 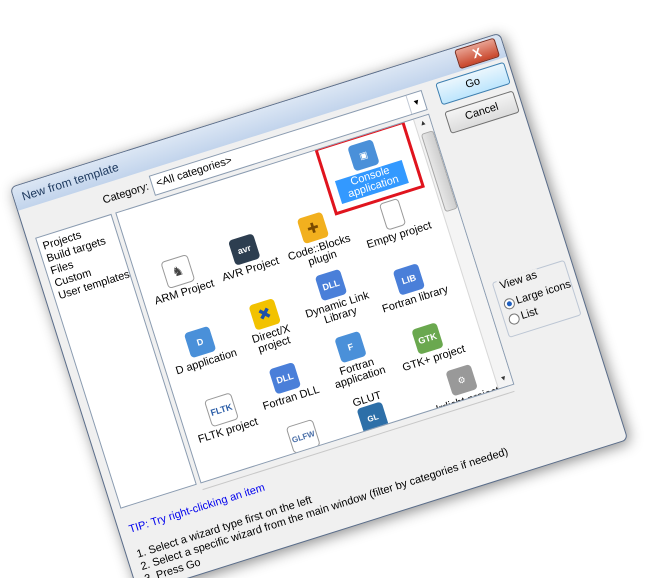 I want to click on template-codeblocks-plugin: ✚ Code::Blocks plugin, so click(x=317, y=240).